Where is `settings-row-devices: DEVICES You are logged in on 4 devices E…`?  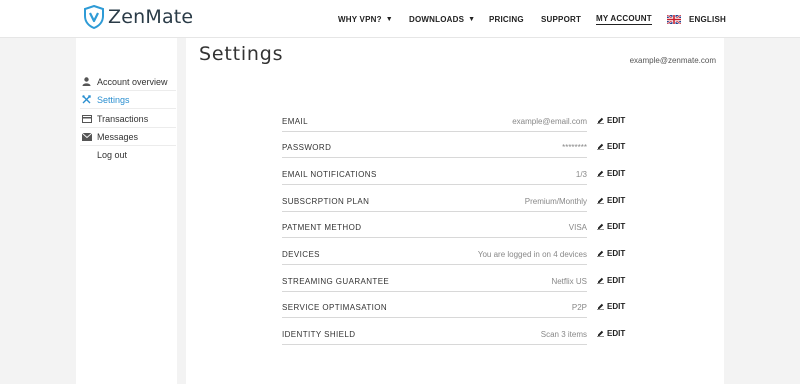
settings-row-devices: DEVICES You are logged in on 4 devices E… is located at coordinates (455, 256).